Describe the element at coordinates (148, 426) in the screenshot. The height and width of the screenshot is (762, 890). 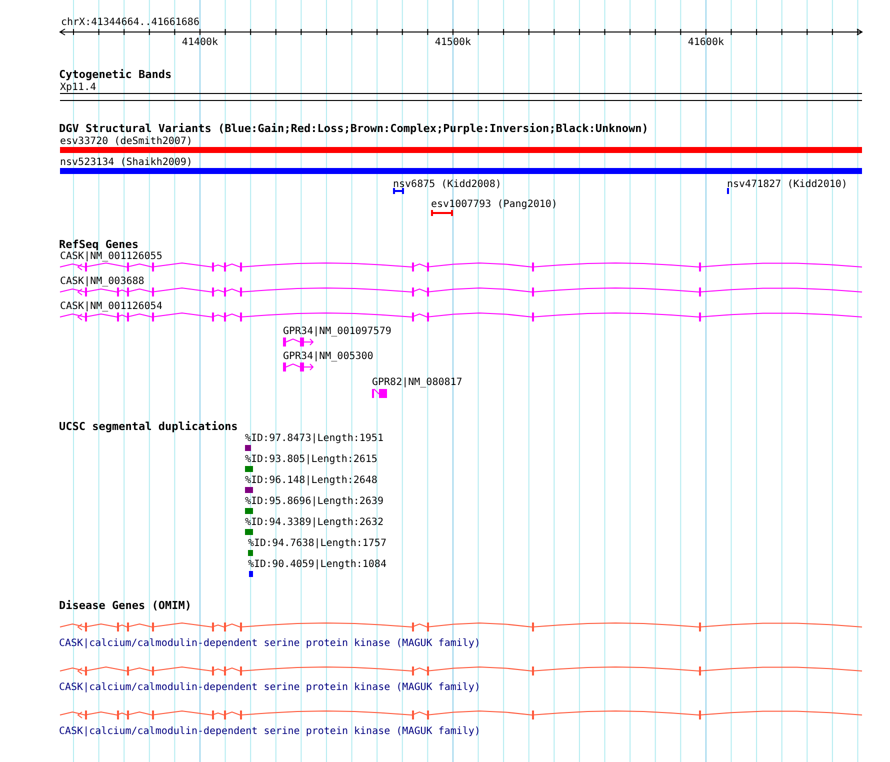
I see `track-title: UCSC segmental duplications` at that location.